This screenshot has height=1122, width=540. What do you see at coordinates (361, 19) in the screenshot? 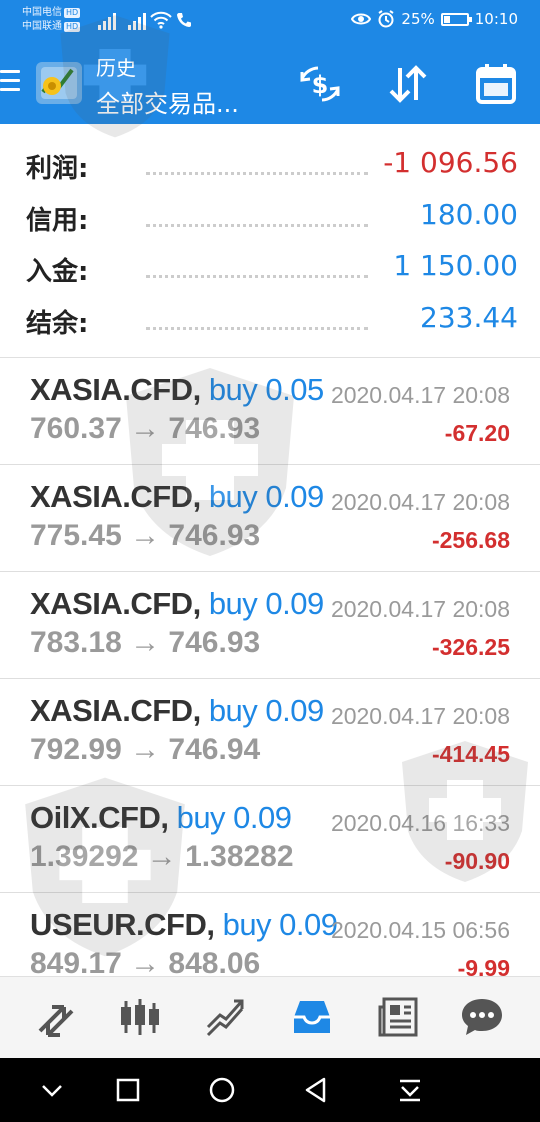
I see `eye-icon` at bounding box center [361, 19].